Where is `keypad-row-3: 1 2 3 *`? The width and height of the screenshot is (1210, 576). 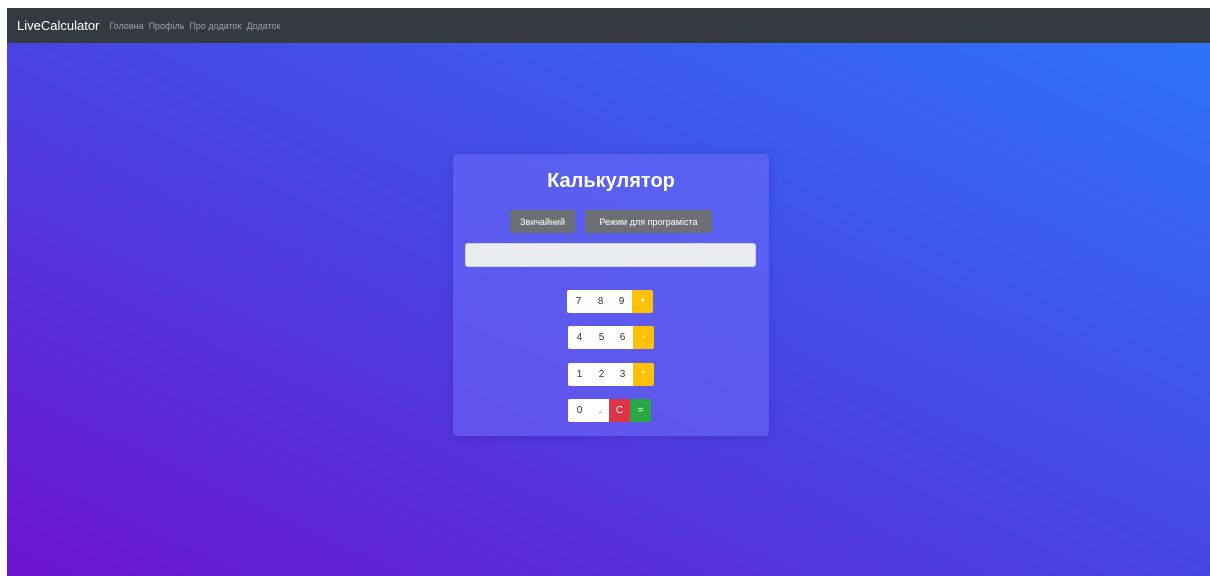 keypad-row-3: 1 2 3 * is located at coordinates (611, 374).